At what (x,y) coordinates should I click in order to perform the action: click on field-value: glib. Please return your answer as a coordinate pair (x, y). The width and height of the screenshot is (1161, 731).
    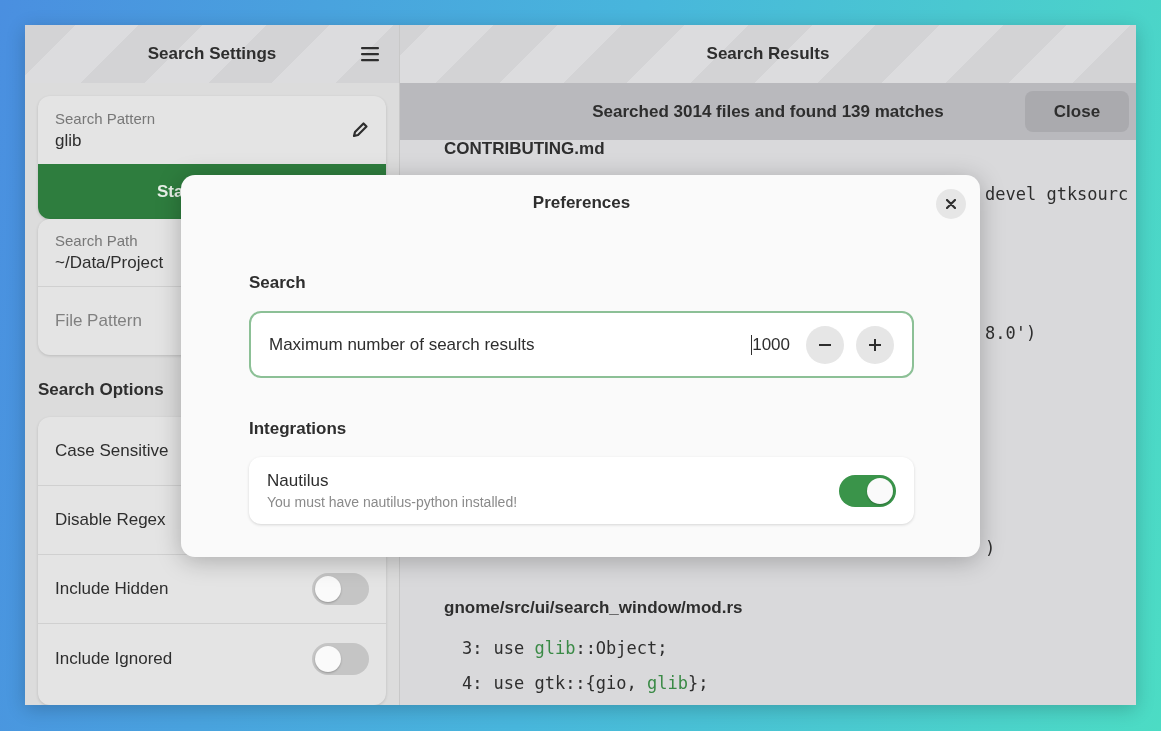
    Looking at the image, I should click on (69, 140).